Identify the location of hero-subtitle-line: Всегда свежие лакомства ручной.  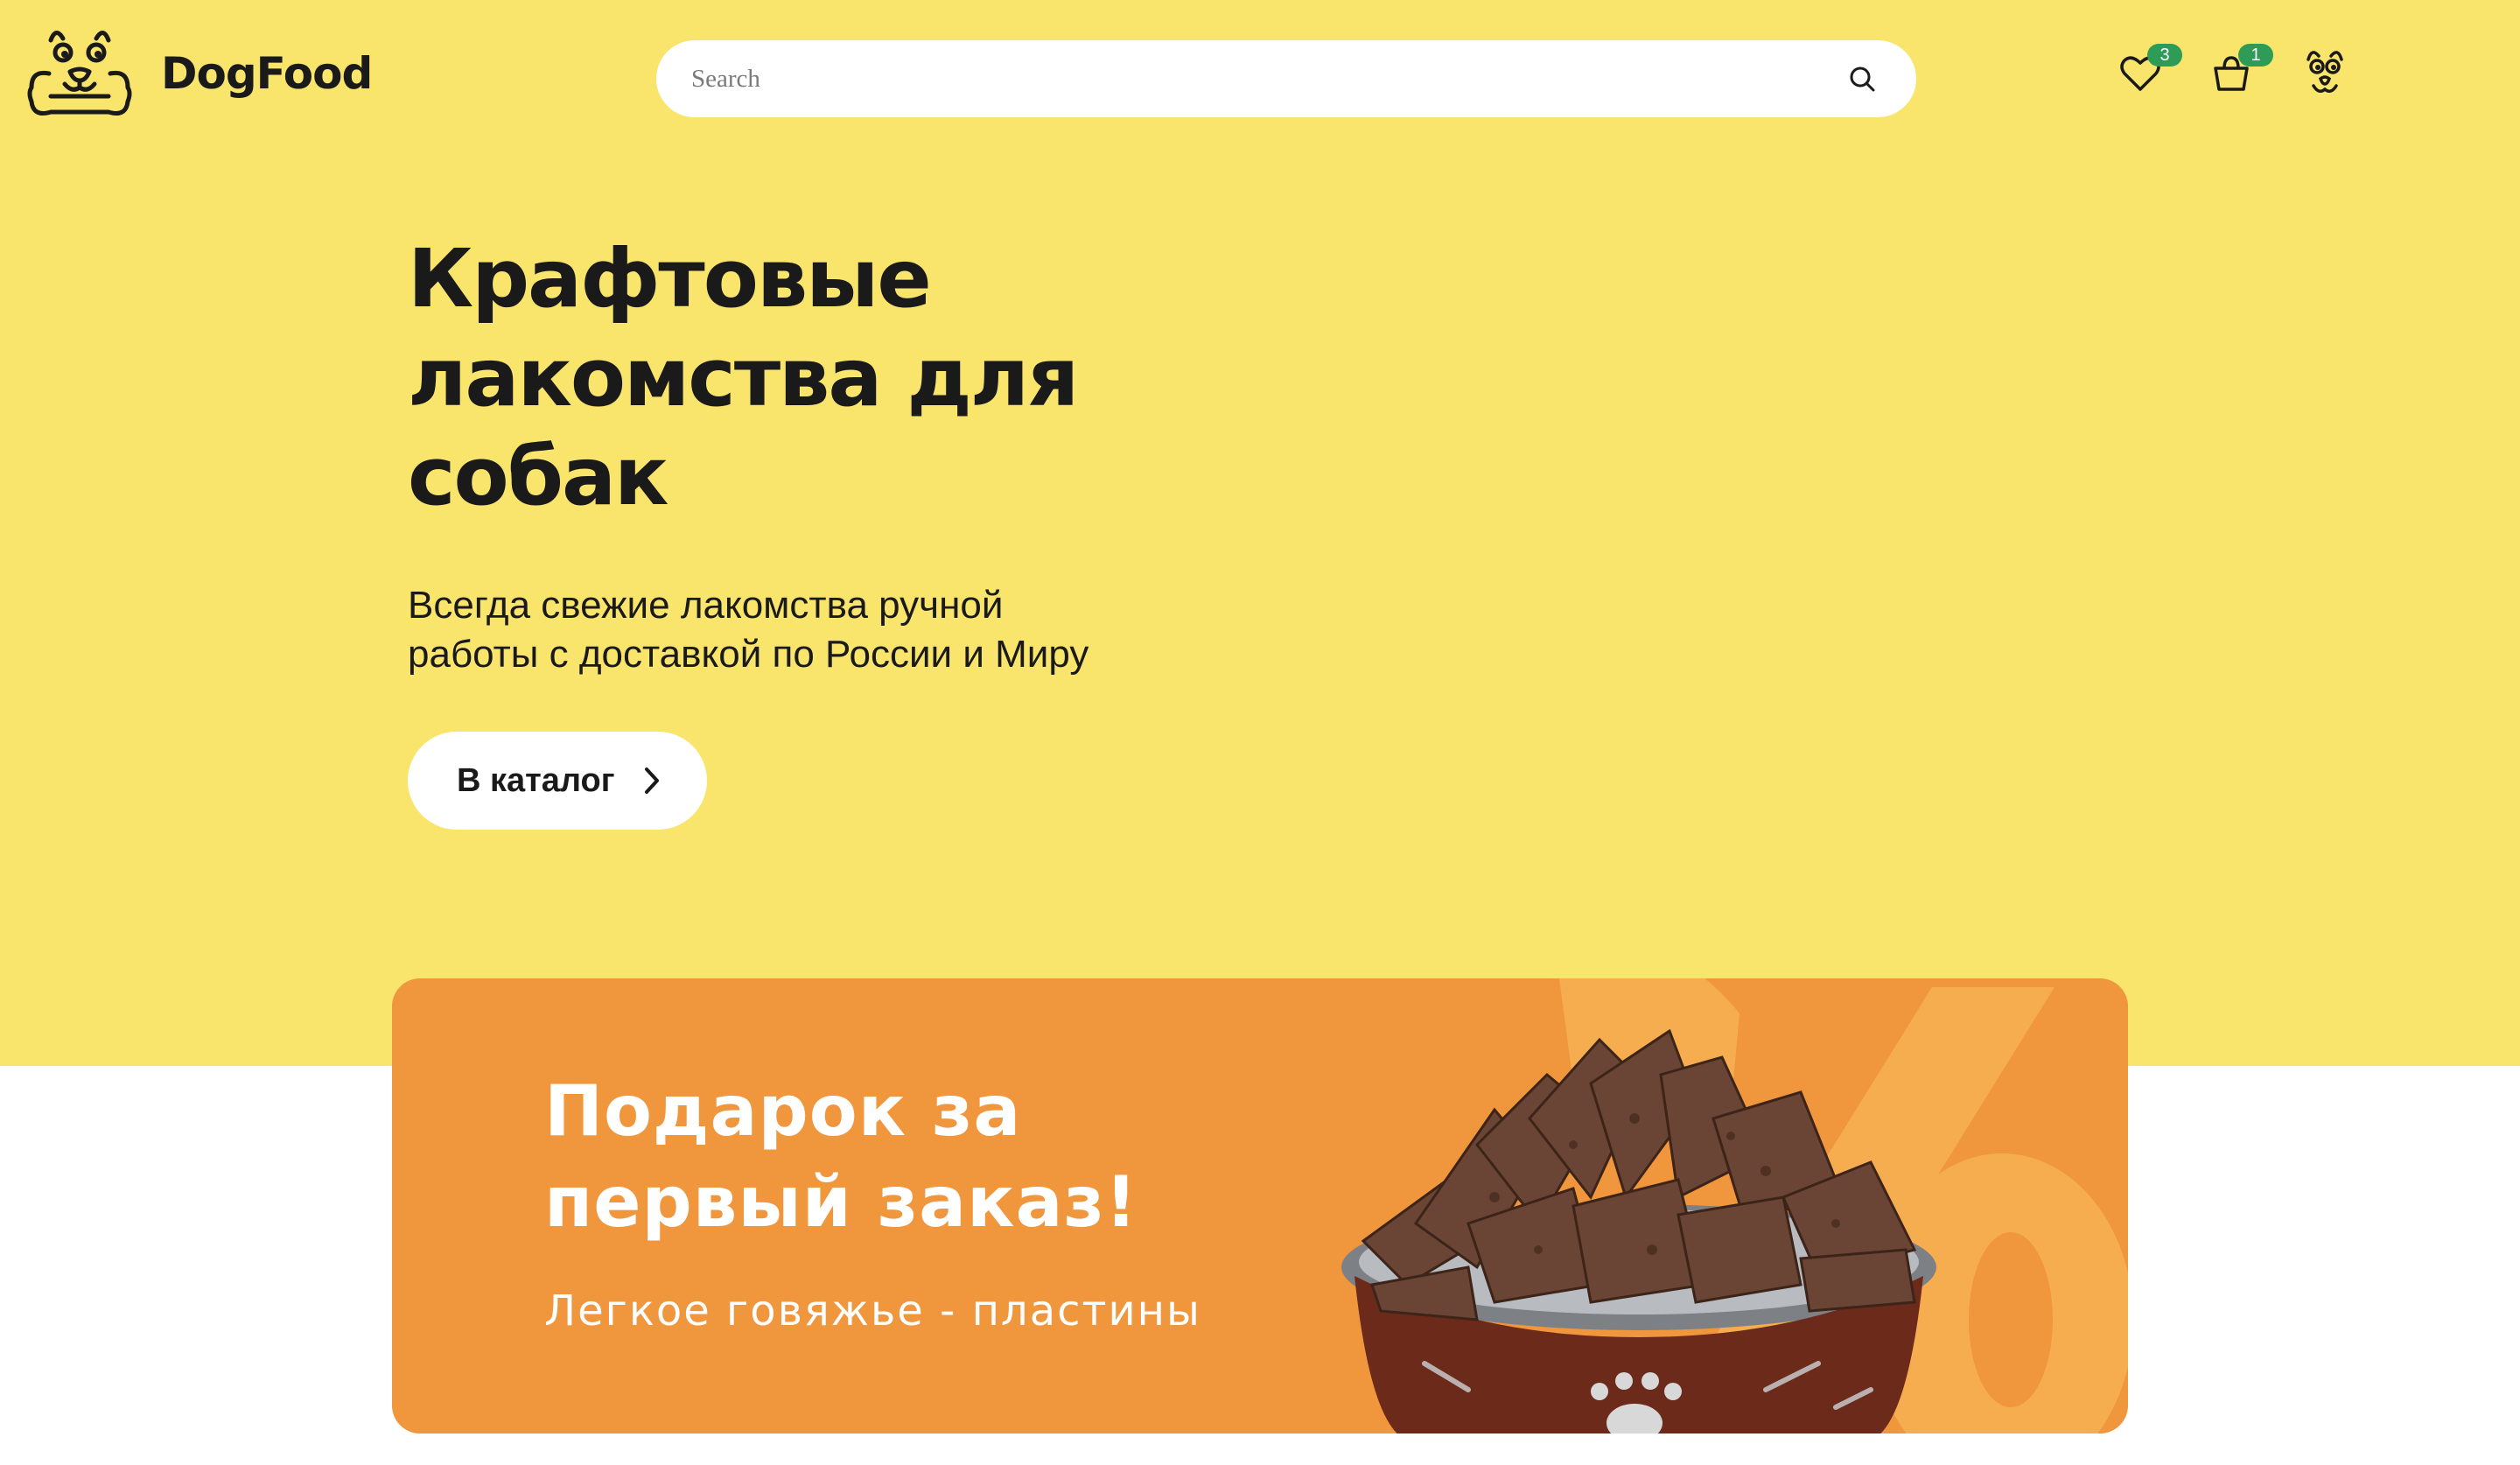
(706, 605).